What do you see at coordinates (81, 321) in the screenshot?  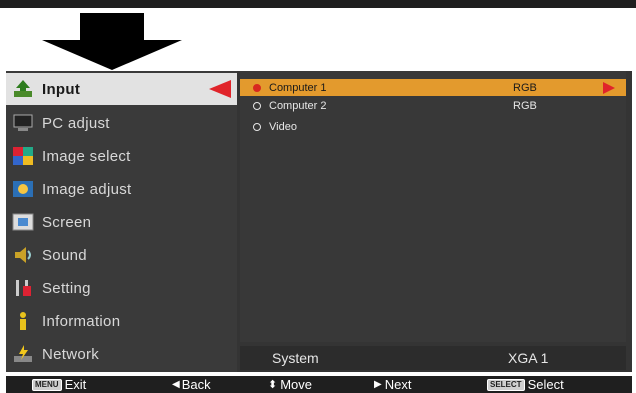 I see `sidebar-item-label: Information` at bounding box center [81, 321].